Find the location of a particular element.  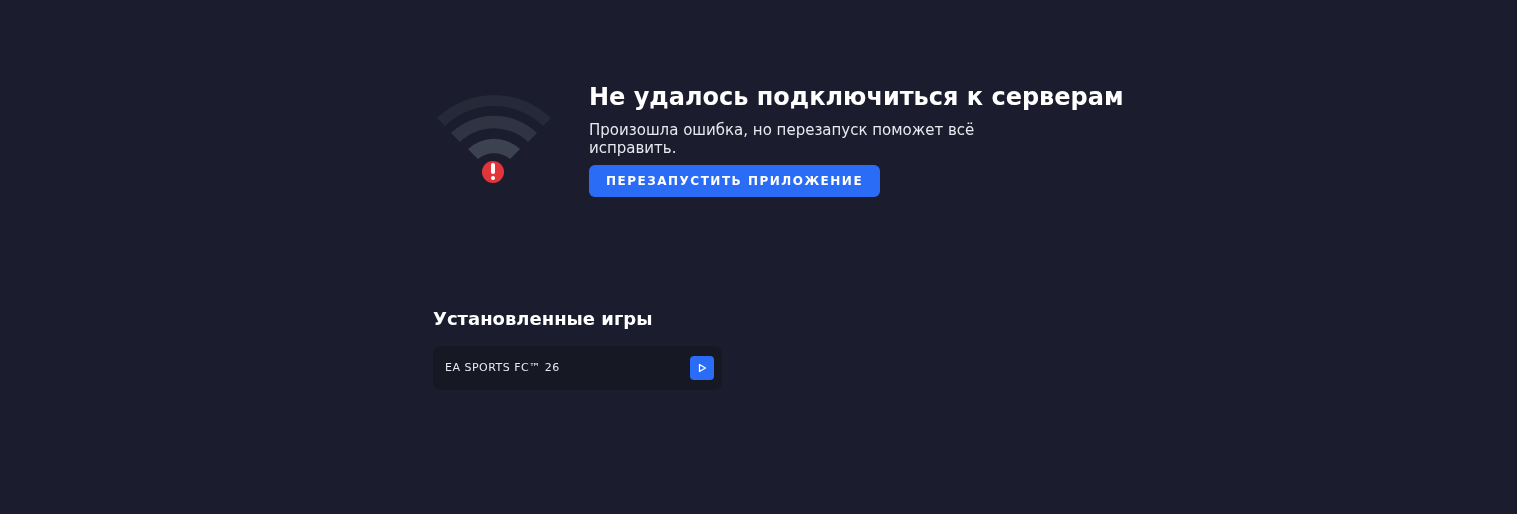

game-title: EA SPORTS FC™ 26 is located at coordinates (502, 367).